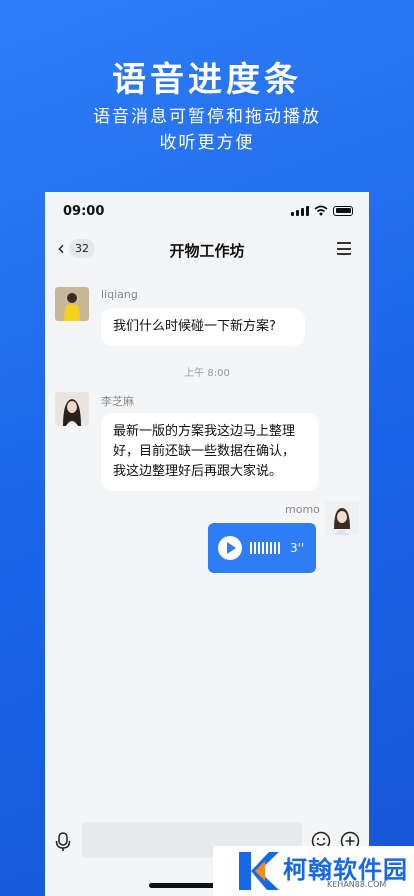  Describe the element at coordinates (63, 842) in the screenshot. I see `microphone-icon` at that location.